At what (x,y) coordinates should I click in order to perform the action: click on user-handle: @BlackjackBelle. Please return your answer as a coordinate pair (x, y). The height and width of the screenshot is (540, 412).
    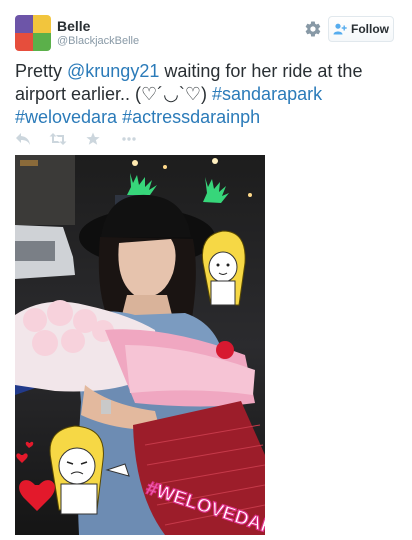
    Looking at the image, I should click on (98, 41).